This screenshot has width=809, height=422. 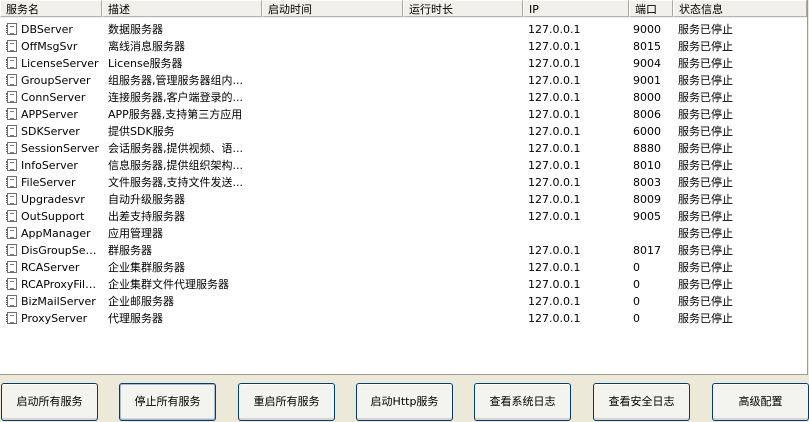 What do you see at coordinates (48, 182) in the screenshot?
I see `service-name: FileServer` at bounding box center [48, 182].